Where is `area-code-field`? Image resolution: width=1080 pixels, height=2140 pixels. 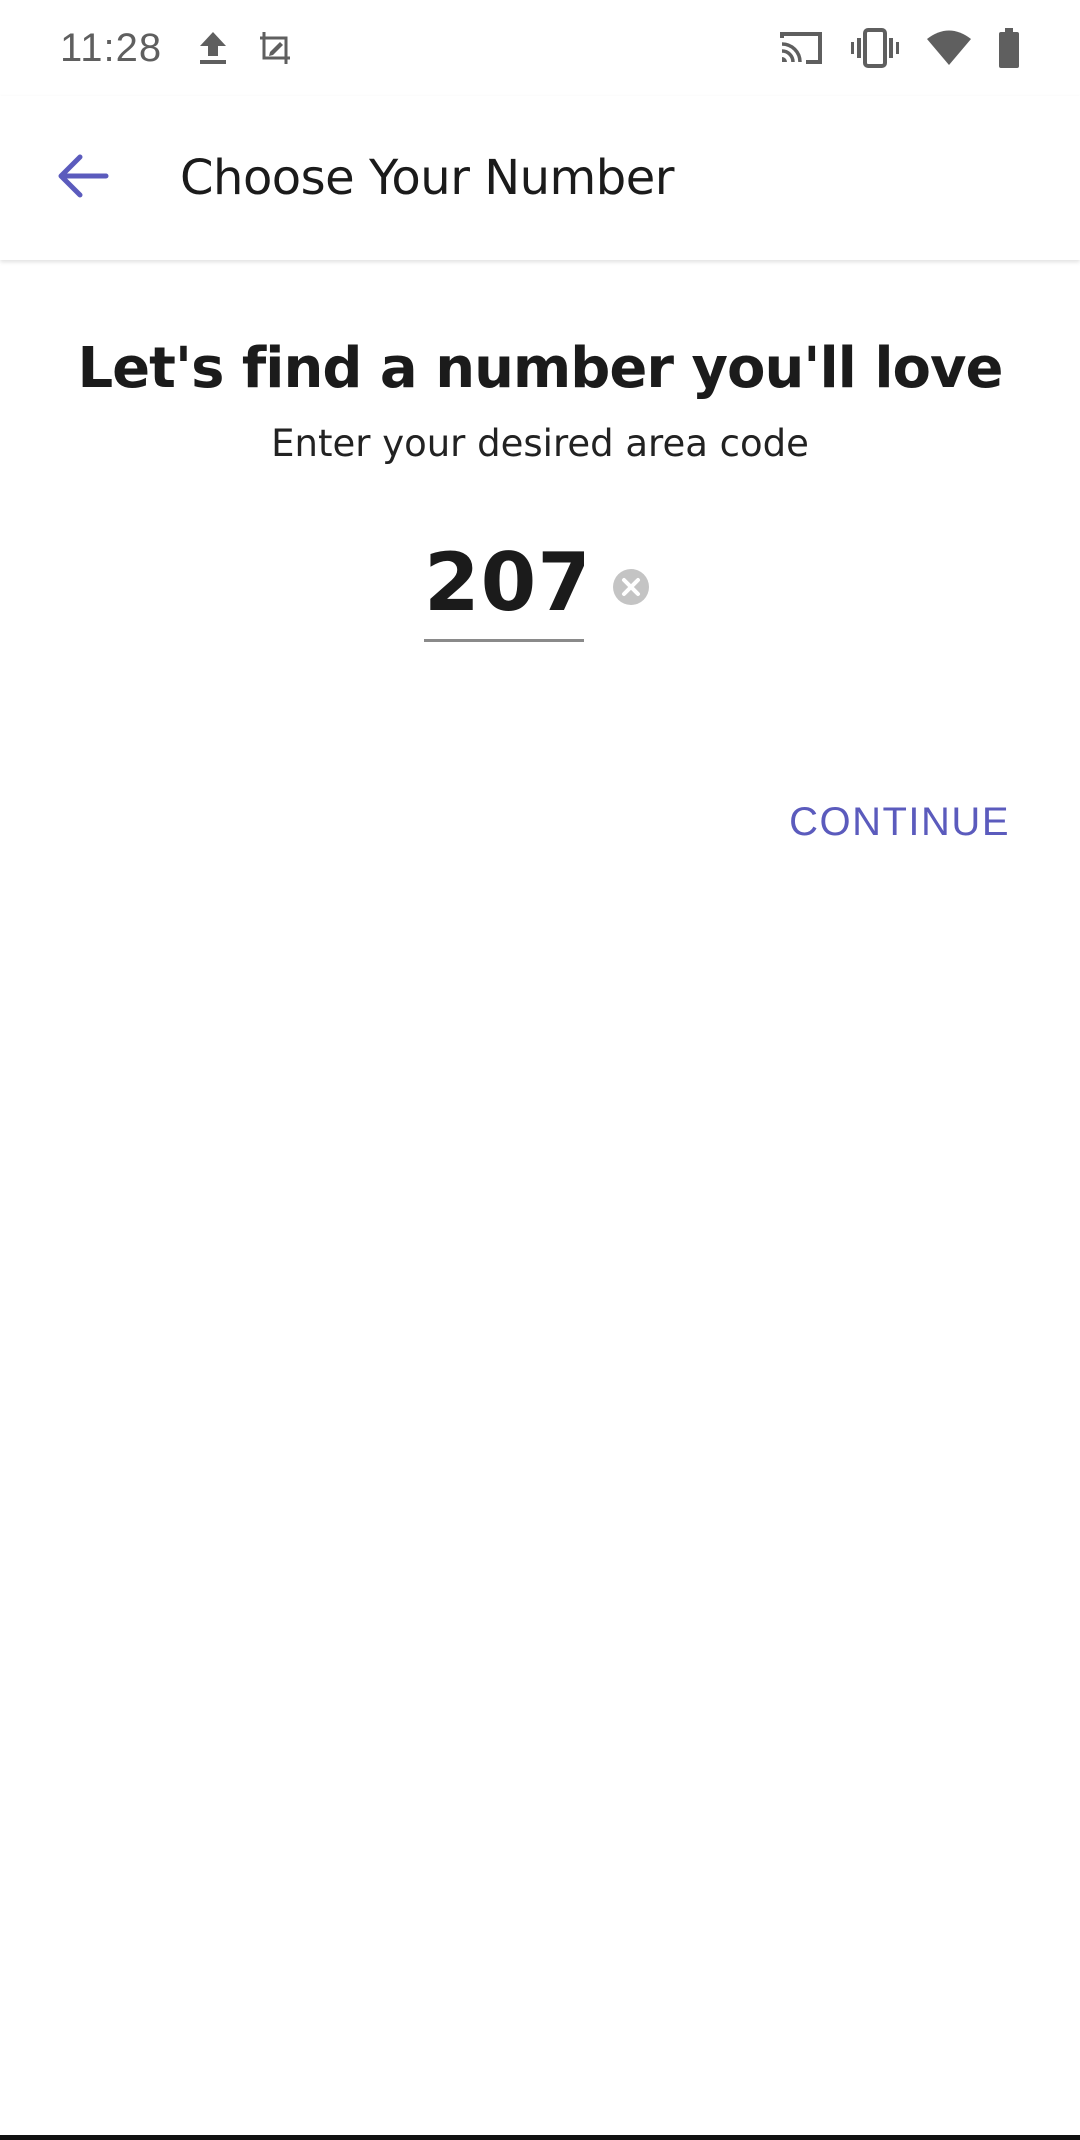
area-code-field is located at coordinates (504, 586).